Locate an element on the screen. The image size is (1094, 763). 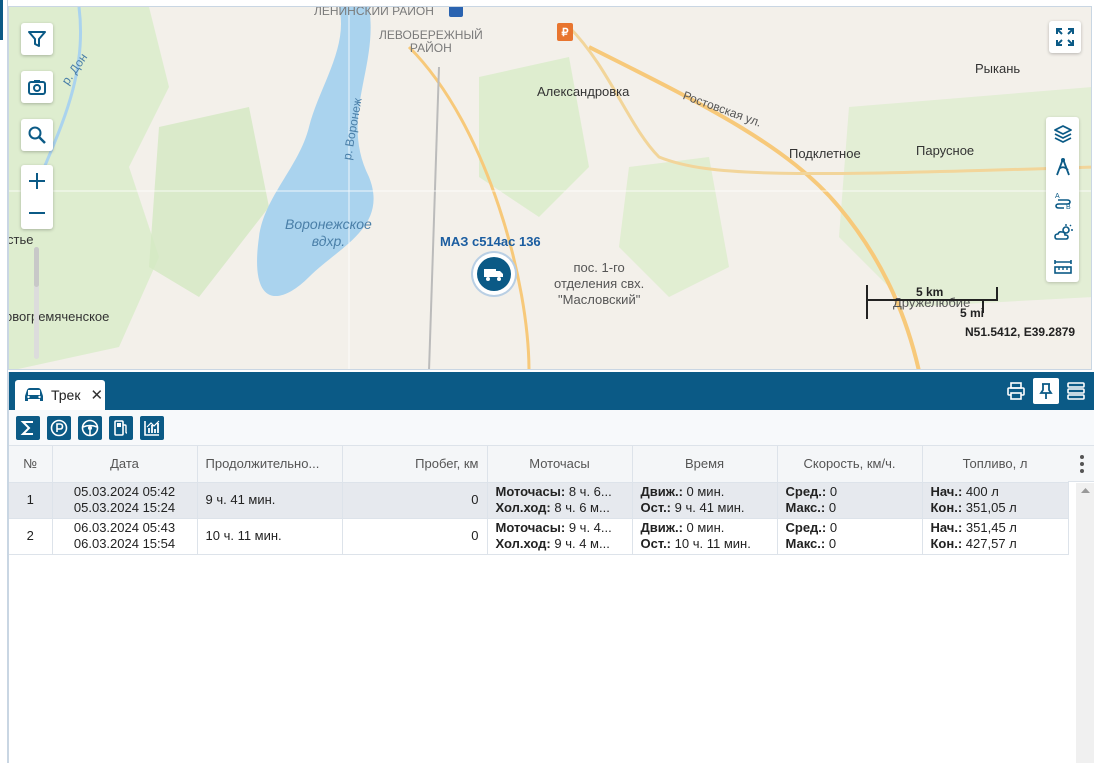
zoom-slider-track is located at coordinates (36, 303).